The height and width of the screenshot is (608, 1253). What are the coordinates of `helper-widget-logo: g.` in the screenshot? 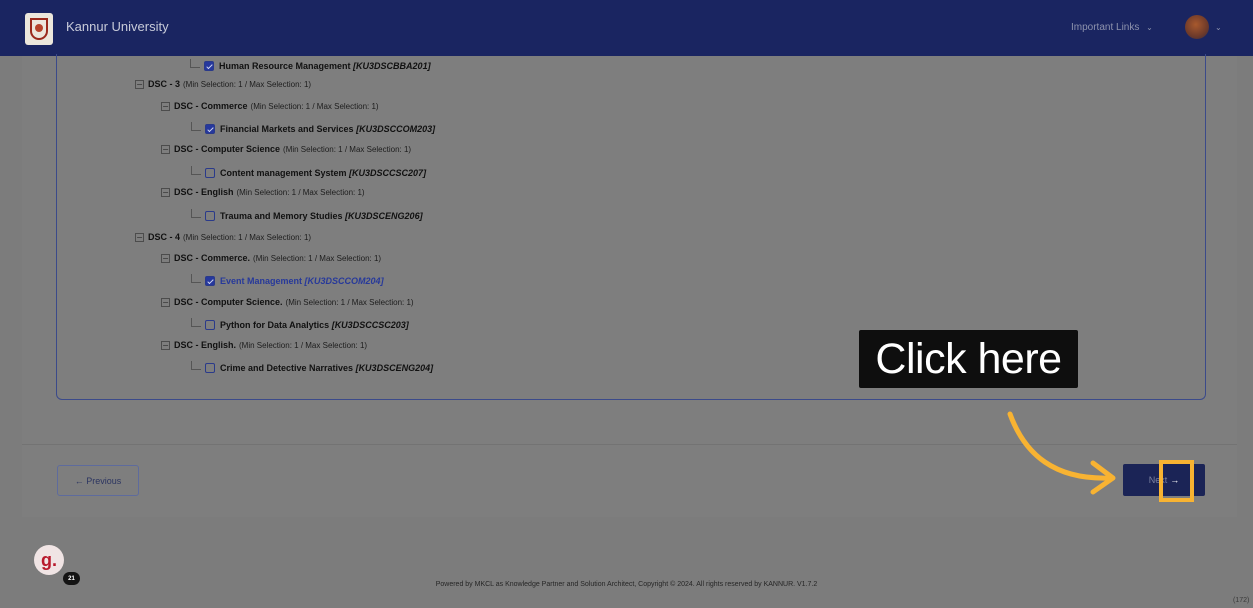 It's located at (49, 559).